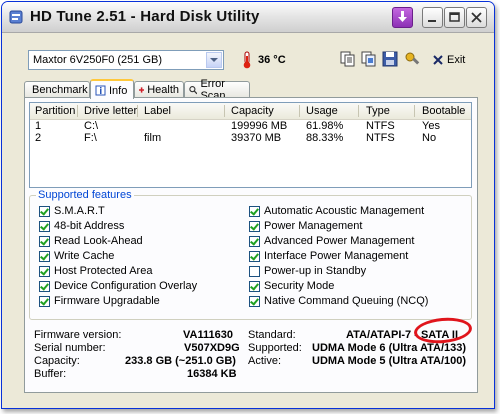 This screenshot has width=500, height=414. Describe the element at coordinates (98, 60) in the screenshot. I see `drive-select-value: Maxtor 6V250F0 (251 GB)` at that location.